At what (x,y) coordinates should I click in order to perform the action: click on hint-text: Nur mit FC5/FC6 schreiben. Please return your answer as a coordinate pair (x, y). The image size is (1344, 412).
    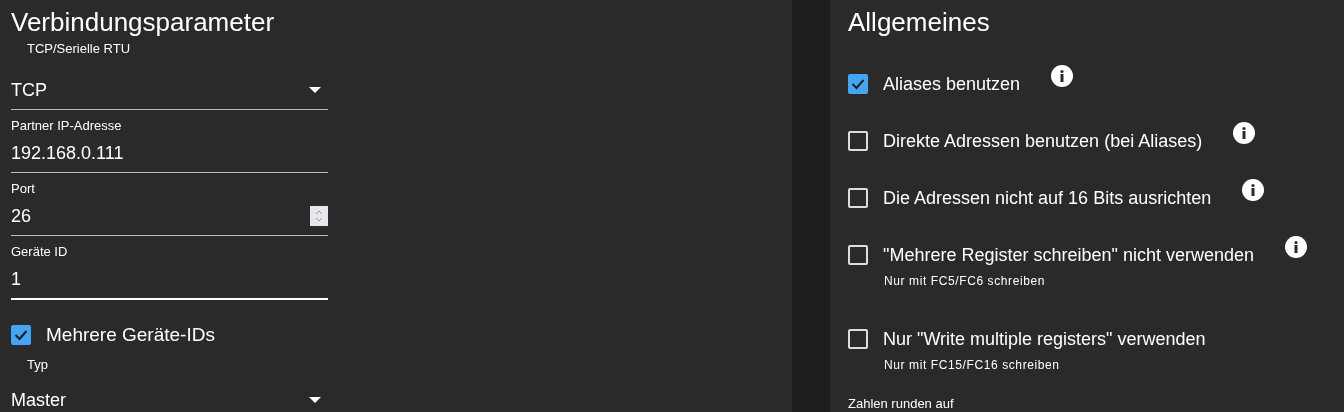
    Looking at the image, I should click on (965, 281).